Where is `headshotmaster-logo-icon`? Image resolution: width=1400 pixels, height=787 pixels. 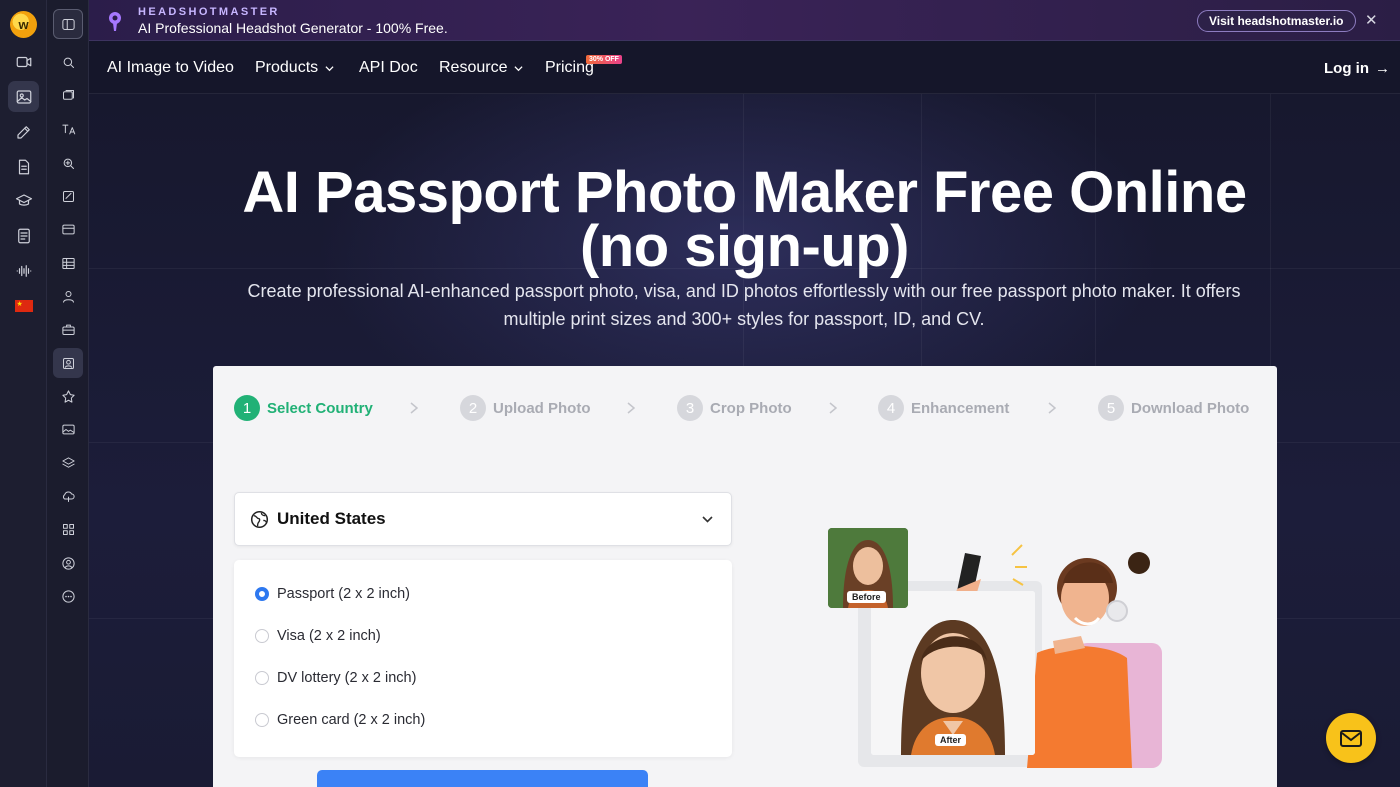 headshotmaster-logo-icon is located at coordinates (115, 21).